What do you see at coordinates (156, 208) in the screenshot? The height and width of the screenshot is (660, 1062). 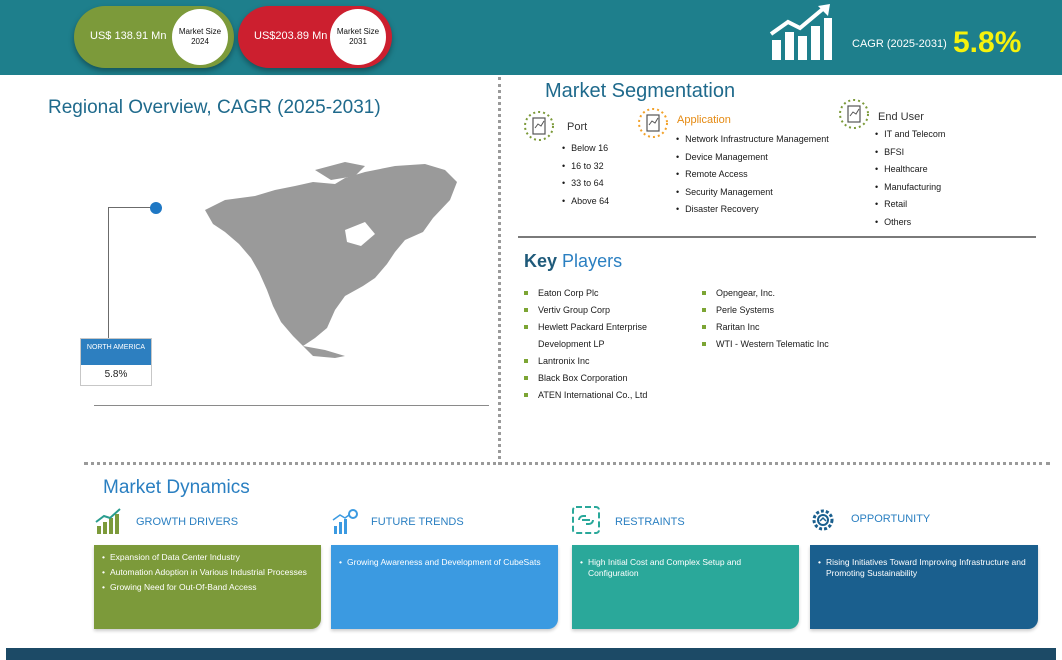 I see `region-marker` at bounding box center [156, 208].